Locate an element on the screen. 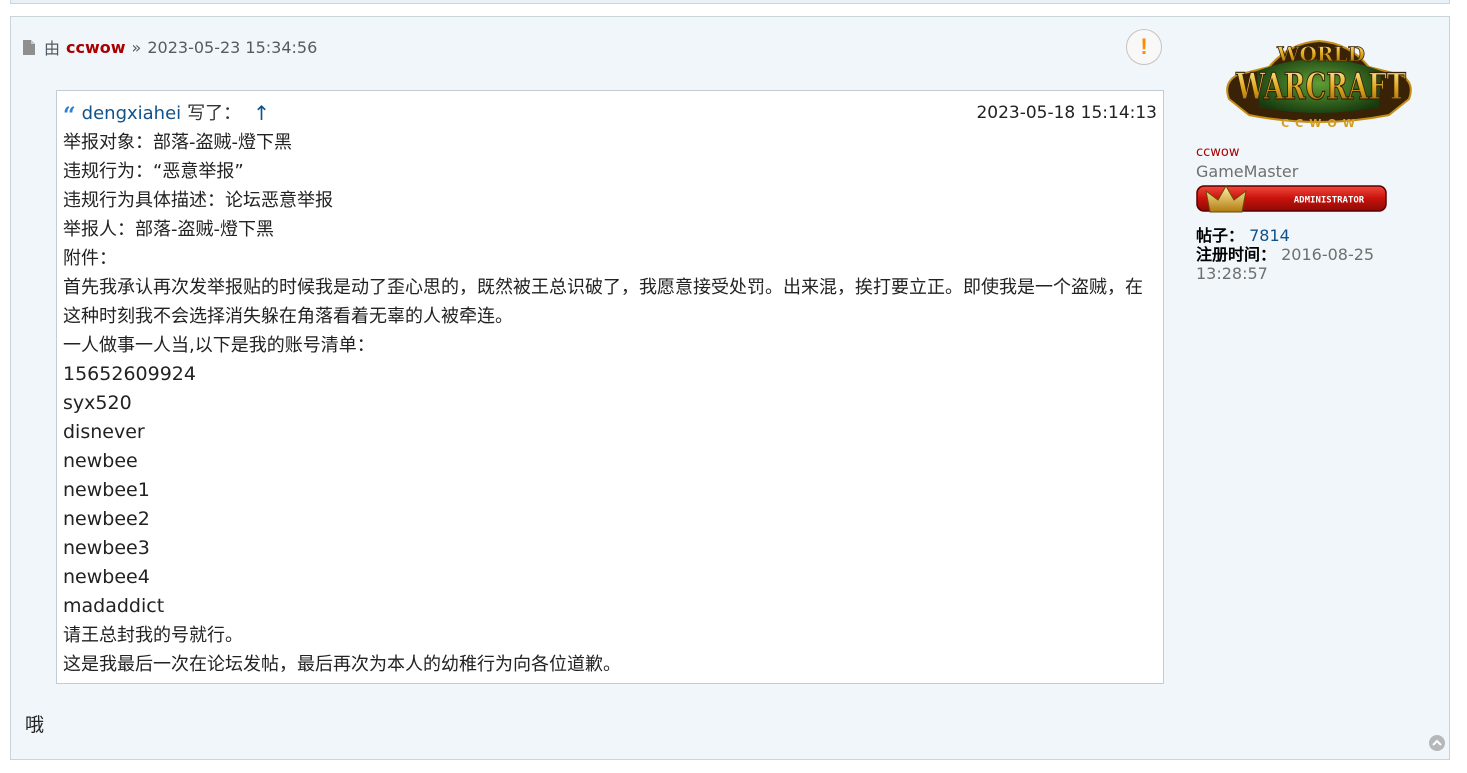 This screenshot has width=1467, height=773. account-item: syx520 is located at coordinates (97, 403).